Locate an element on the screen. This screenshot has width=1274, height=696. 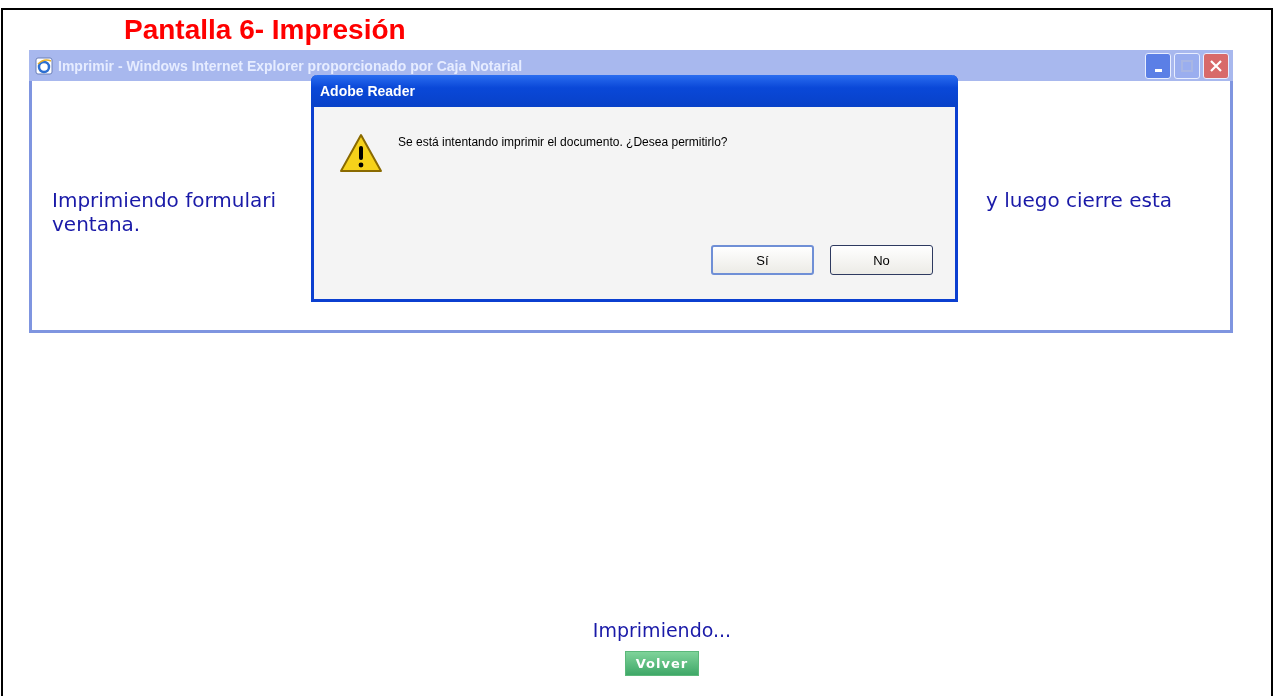
minimize-icon is located at coordinates (1158, 70).